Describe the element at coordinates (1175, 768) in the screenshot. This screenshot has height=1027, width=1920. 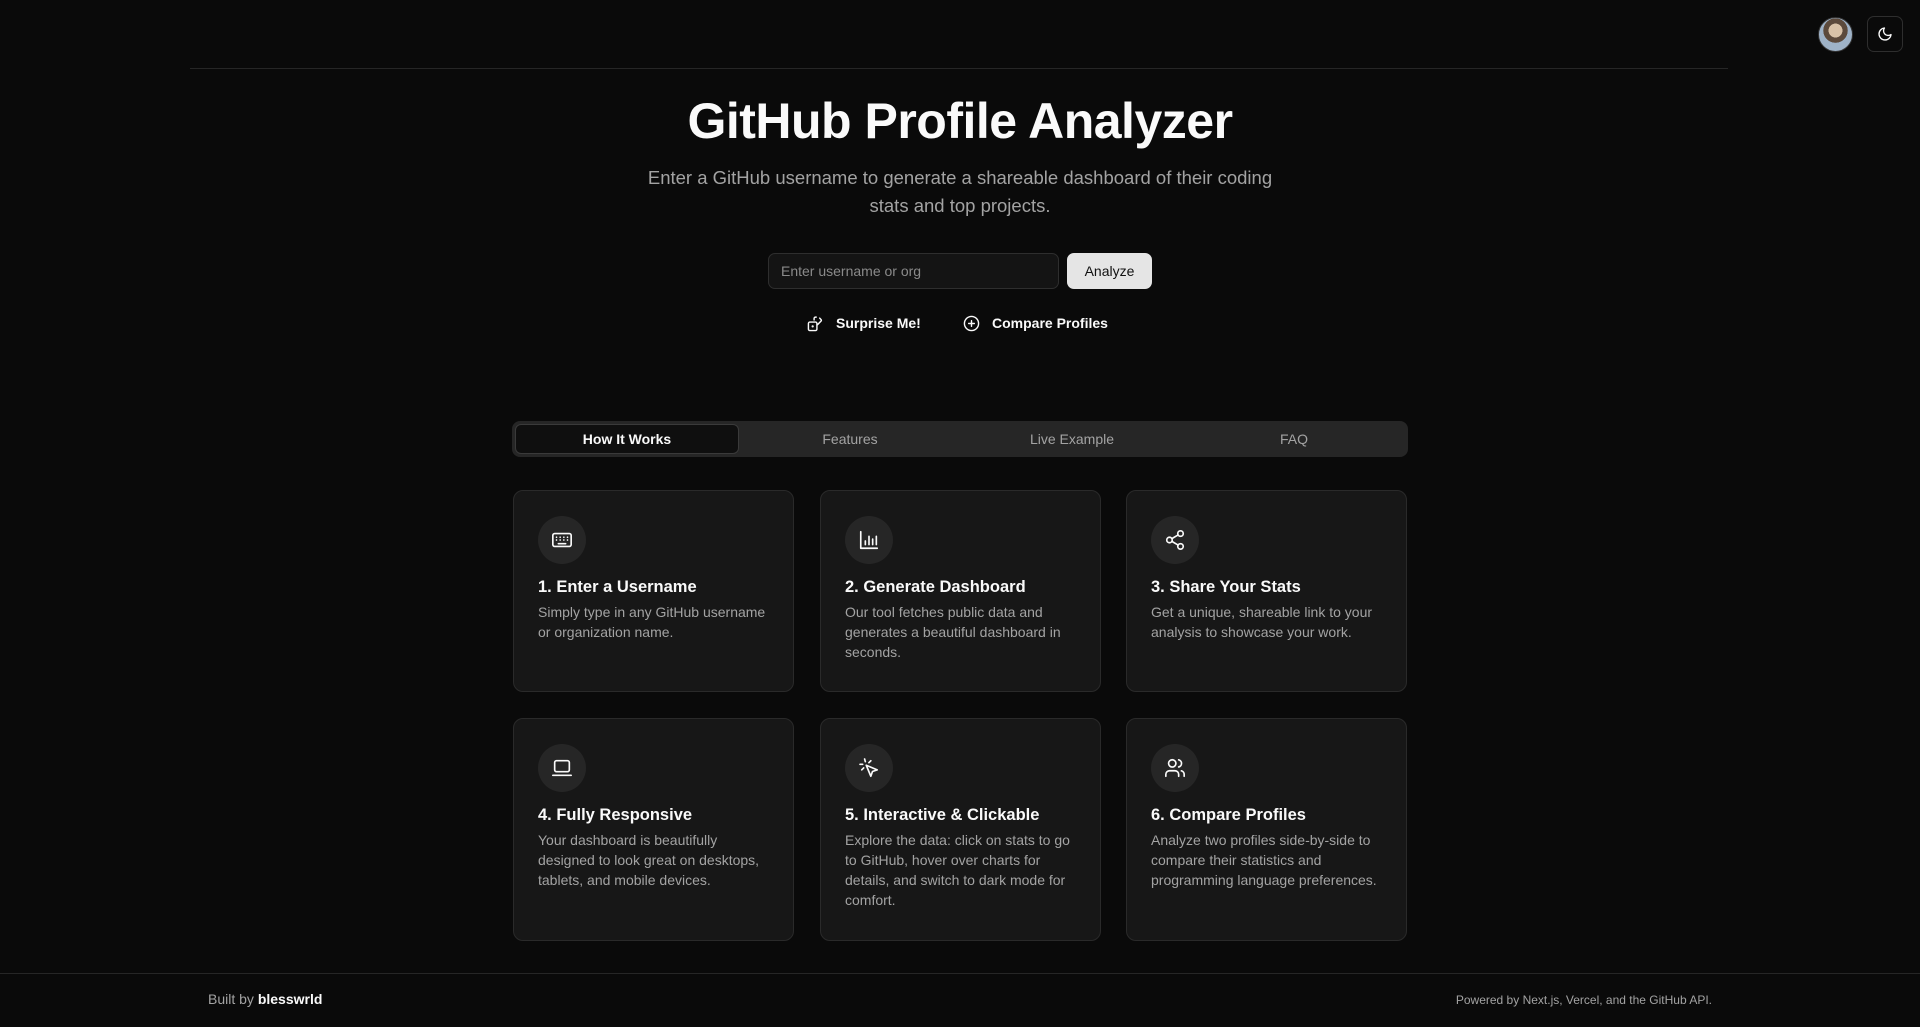
I see `users-icon` at that location.